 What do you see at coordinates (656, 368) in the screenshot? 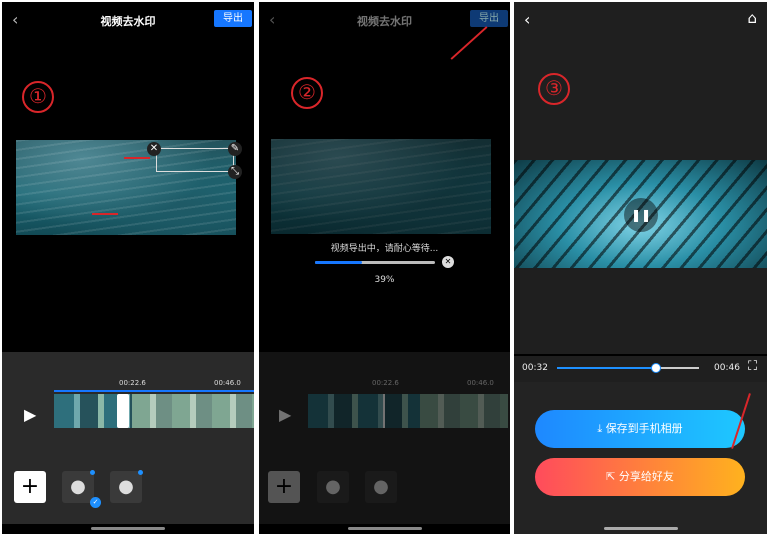
I see `seek-knob` at bounding box center [656, 368].